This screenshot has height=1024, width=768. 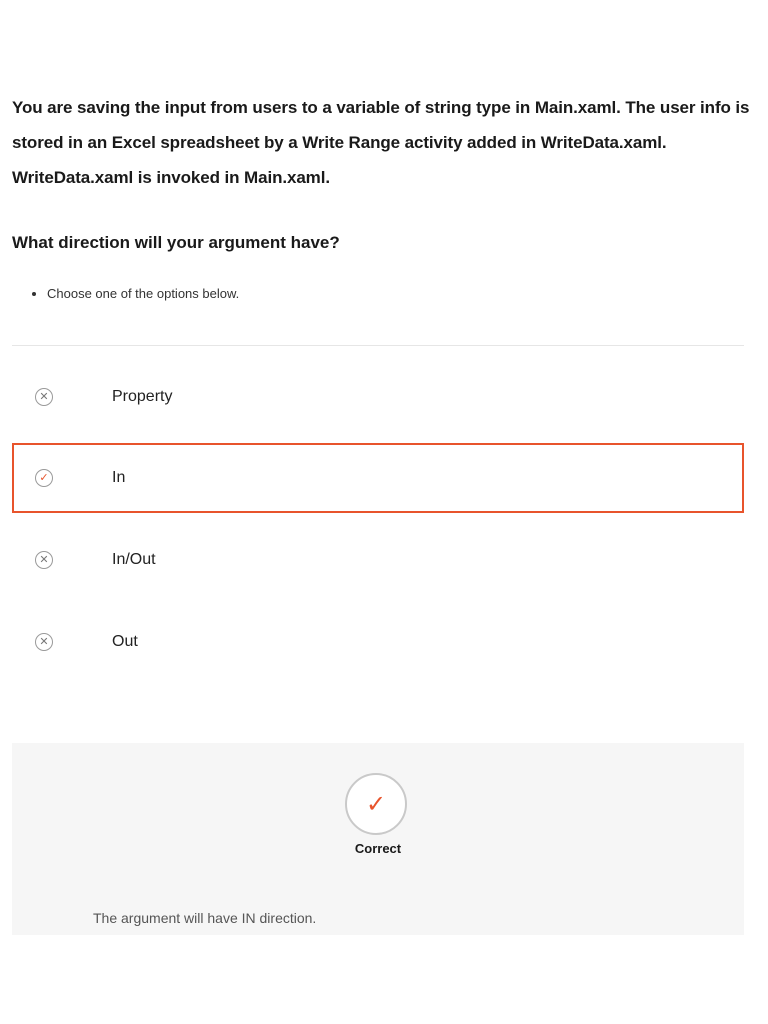 I want to click on question-prompt: What direction will your argument have?, so click(x=176, y=242).